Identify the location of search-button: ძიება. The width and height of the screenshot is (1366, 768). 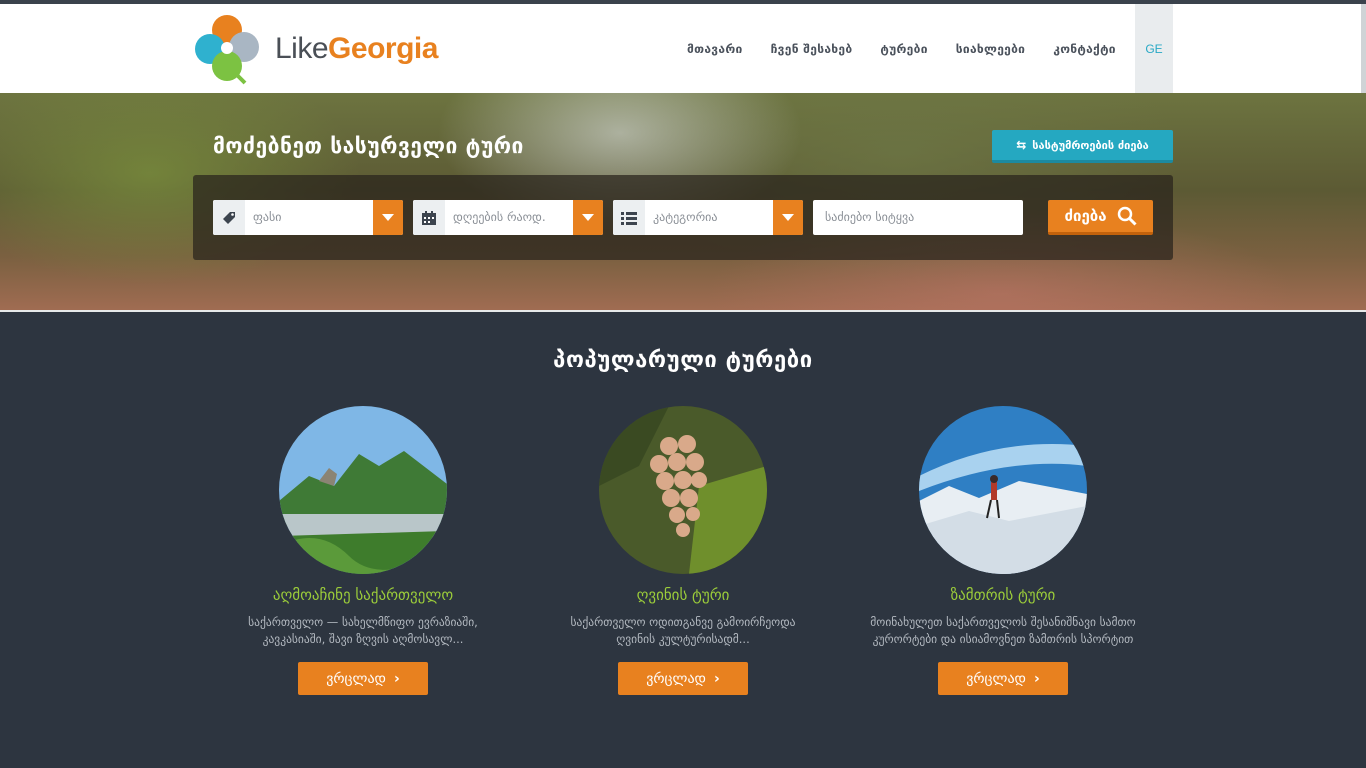
(1100, 217).